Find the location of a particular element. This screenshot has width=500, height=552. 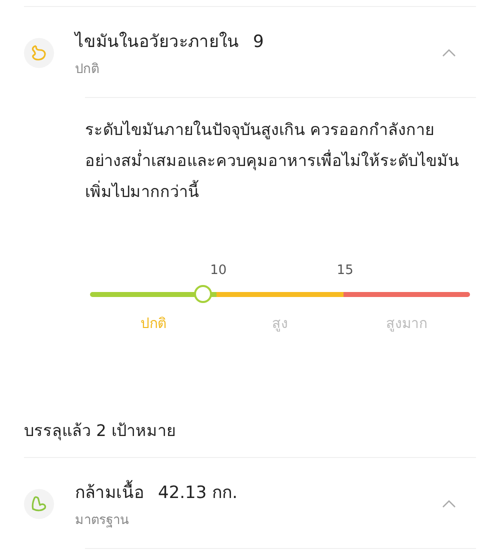

range-label: ปกติ is located at coordinates (153, 324).